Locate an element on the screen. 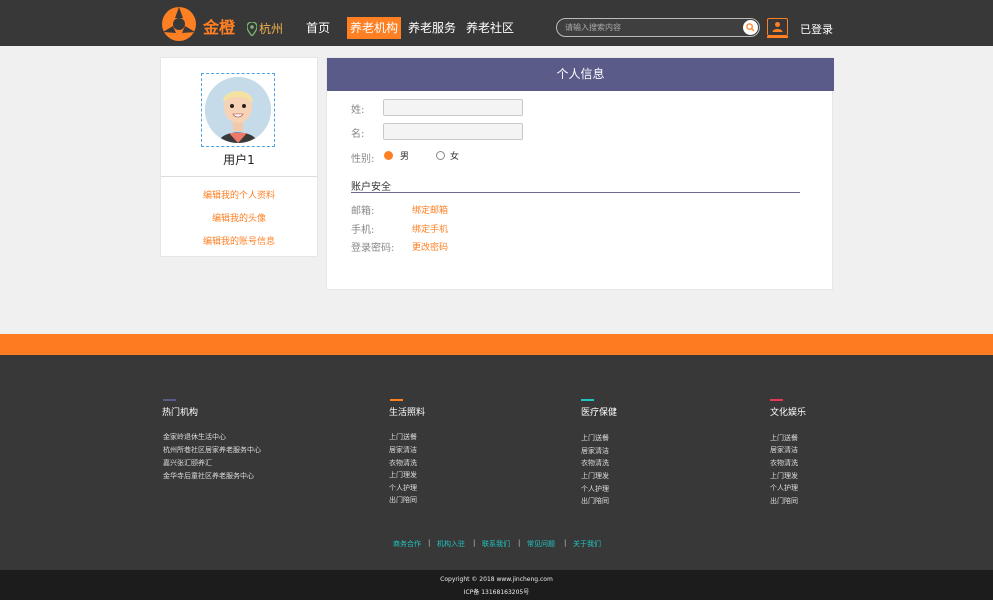 The image size is (993, 600). contact-us-link: 联系我们 is located at coordinates (496, 544).